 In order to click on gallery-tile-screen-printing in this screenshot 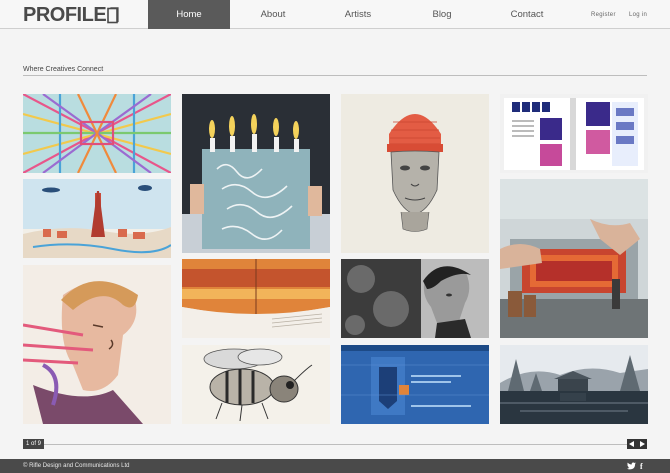, I will do `click(574, 258)`.